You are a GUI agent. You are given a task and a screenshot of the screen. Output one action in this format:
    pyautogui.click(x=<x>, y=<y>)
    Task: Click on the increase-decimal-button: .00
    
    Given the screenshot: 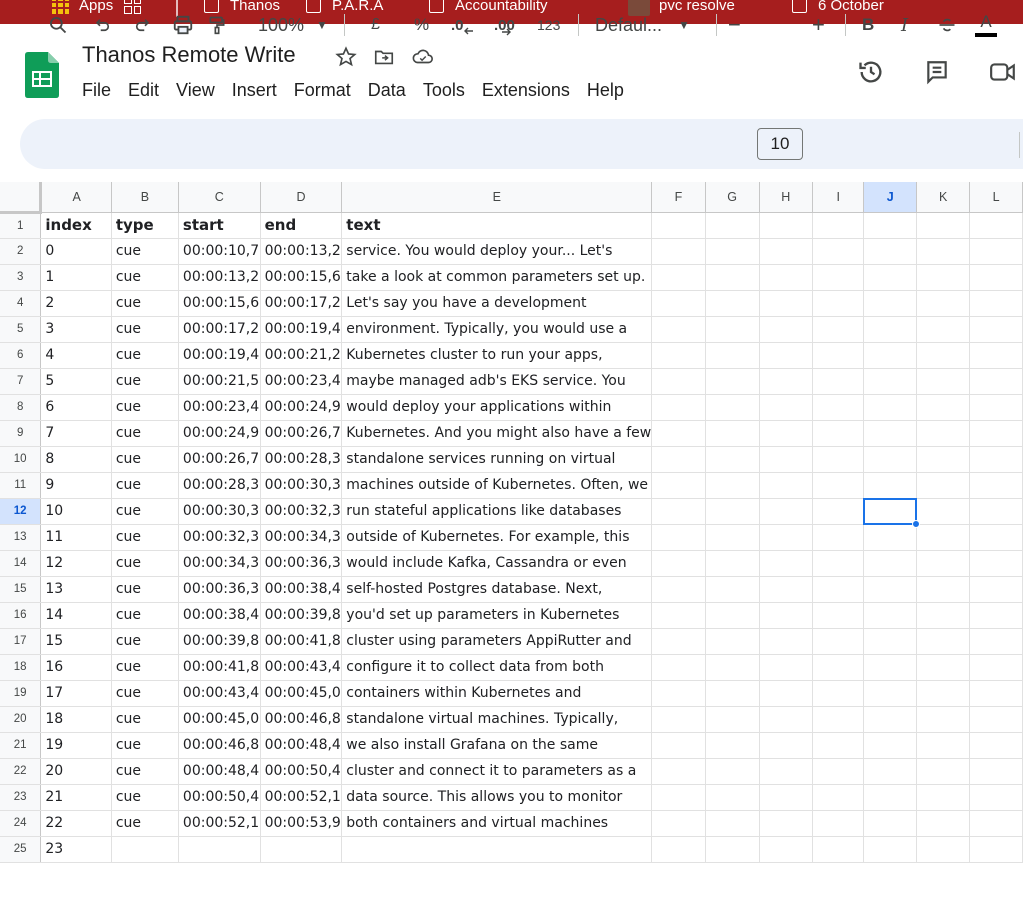 What is the action you would take?
    pyautogui.click(x=504, y=25)
    